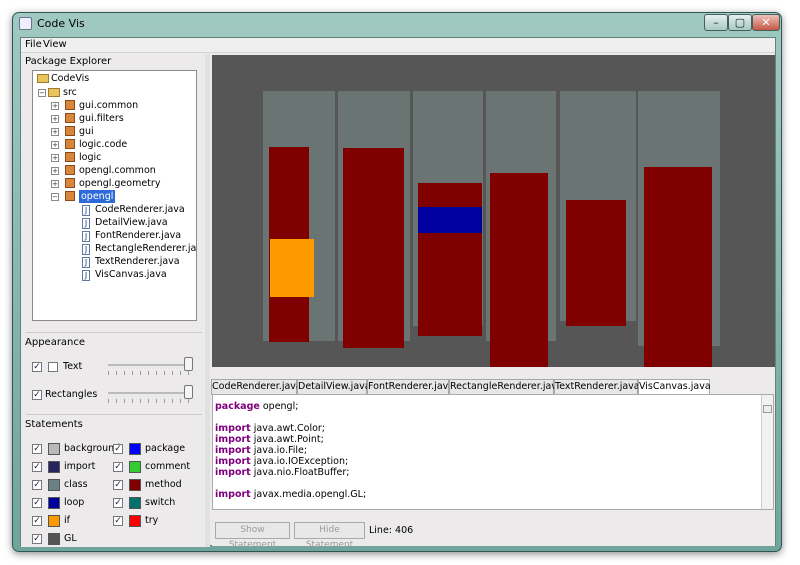 The image size is (800, 565). What do you see at coordinates (37, 395) in the screenshot?
I see `rectangles-visible-checkbox: ✓` at bounding box center [37, 395].